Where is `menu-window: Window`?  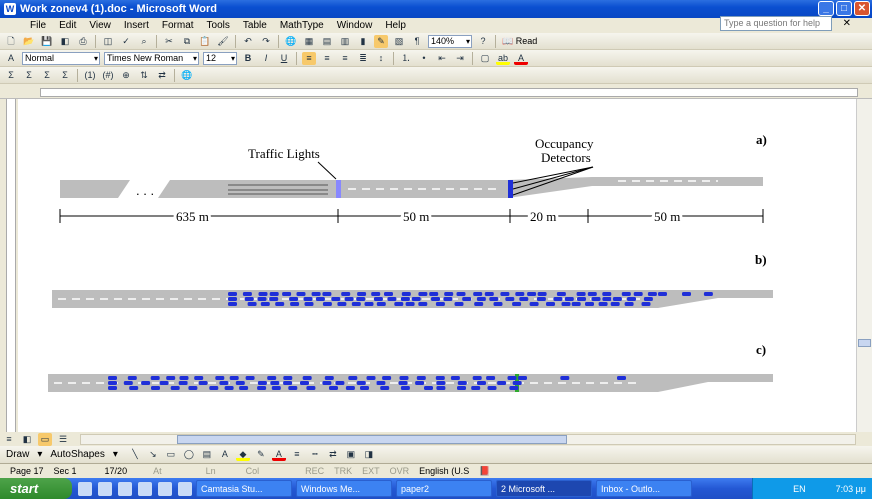 menu-window: Window is located at coordinates (355, 25).